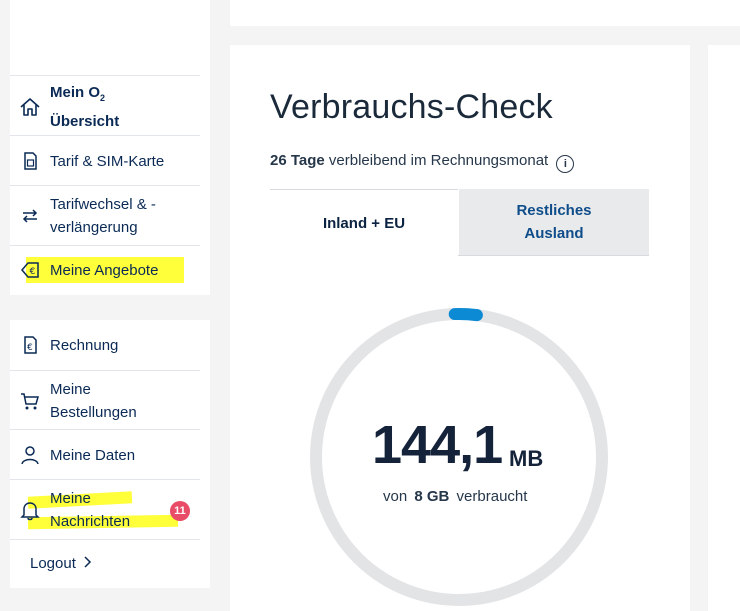 This screenshot has width=740, height=611. I want to click on sidebar-item-bestellungen: Meine Bestellungen, so click(105, 401).